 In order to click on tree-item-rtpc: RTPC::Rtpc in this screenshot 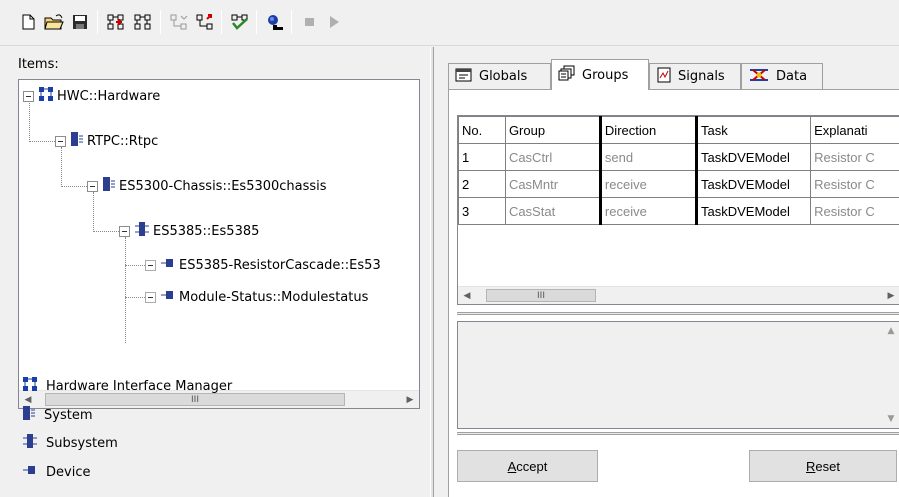, I will do `click(106, 141)`.